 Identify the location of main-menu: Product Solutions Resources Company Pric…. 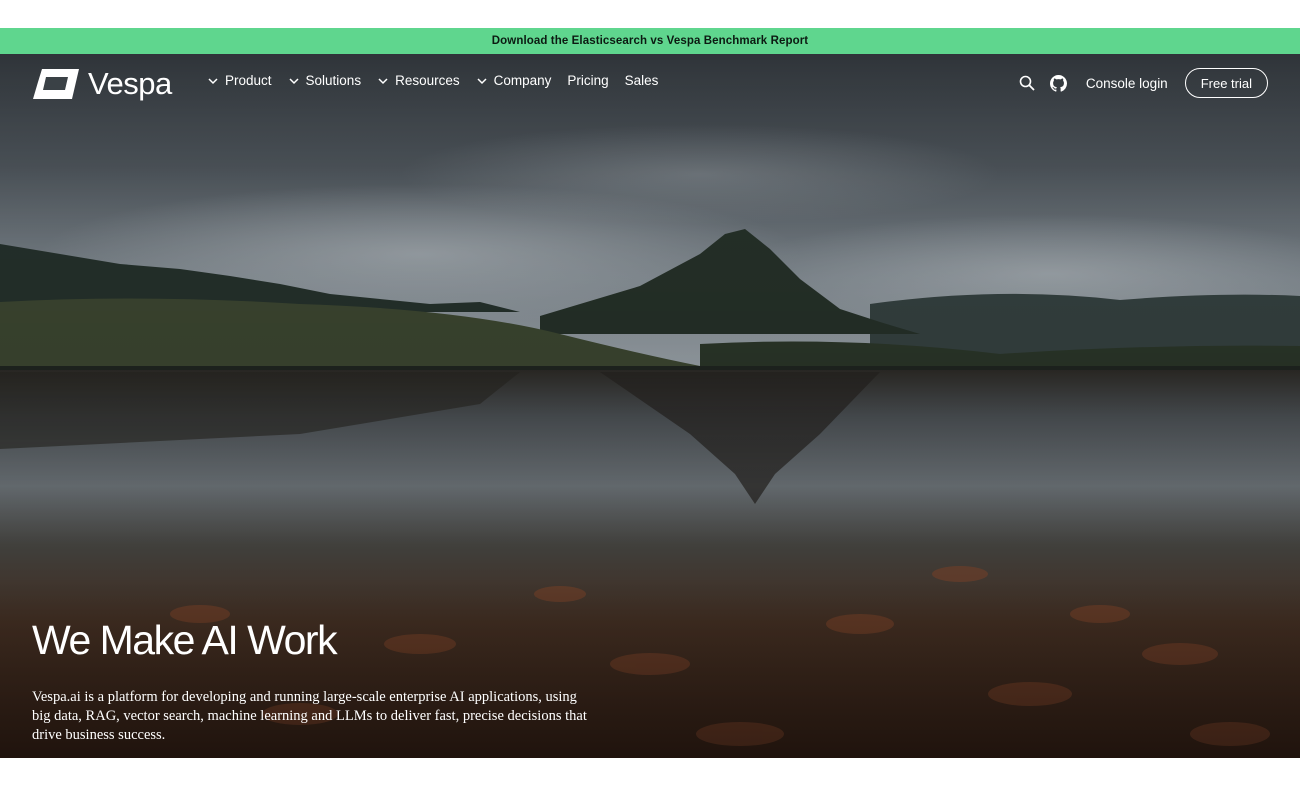
(440, 80).